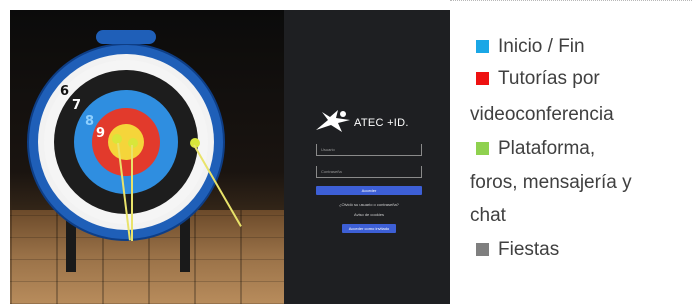 The height and width of the screenshot is (306, 692). What do you see at coordinates (369, 150) in the screenshot?
I see `username-field: Usuario` at bounding box center [369, 150].